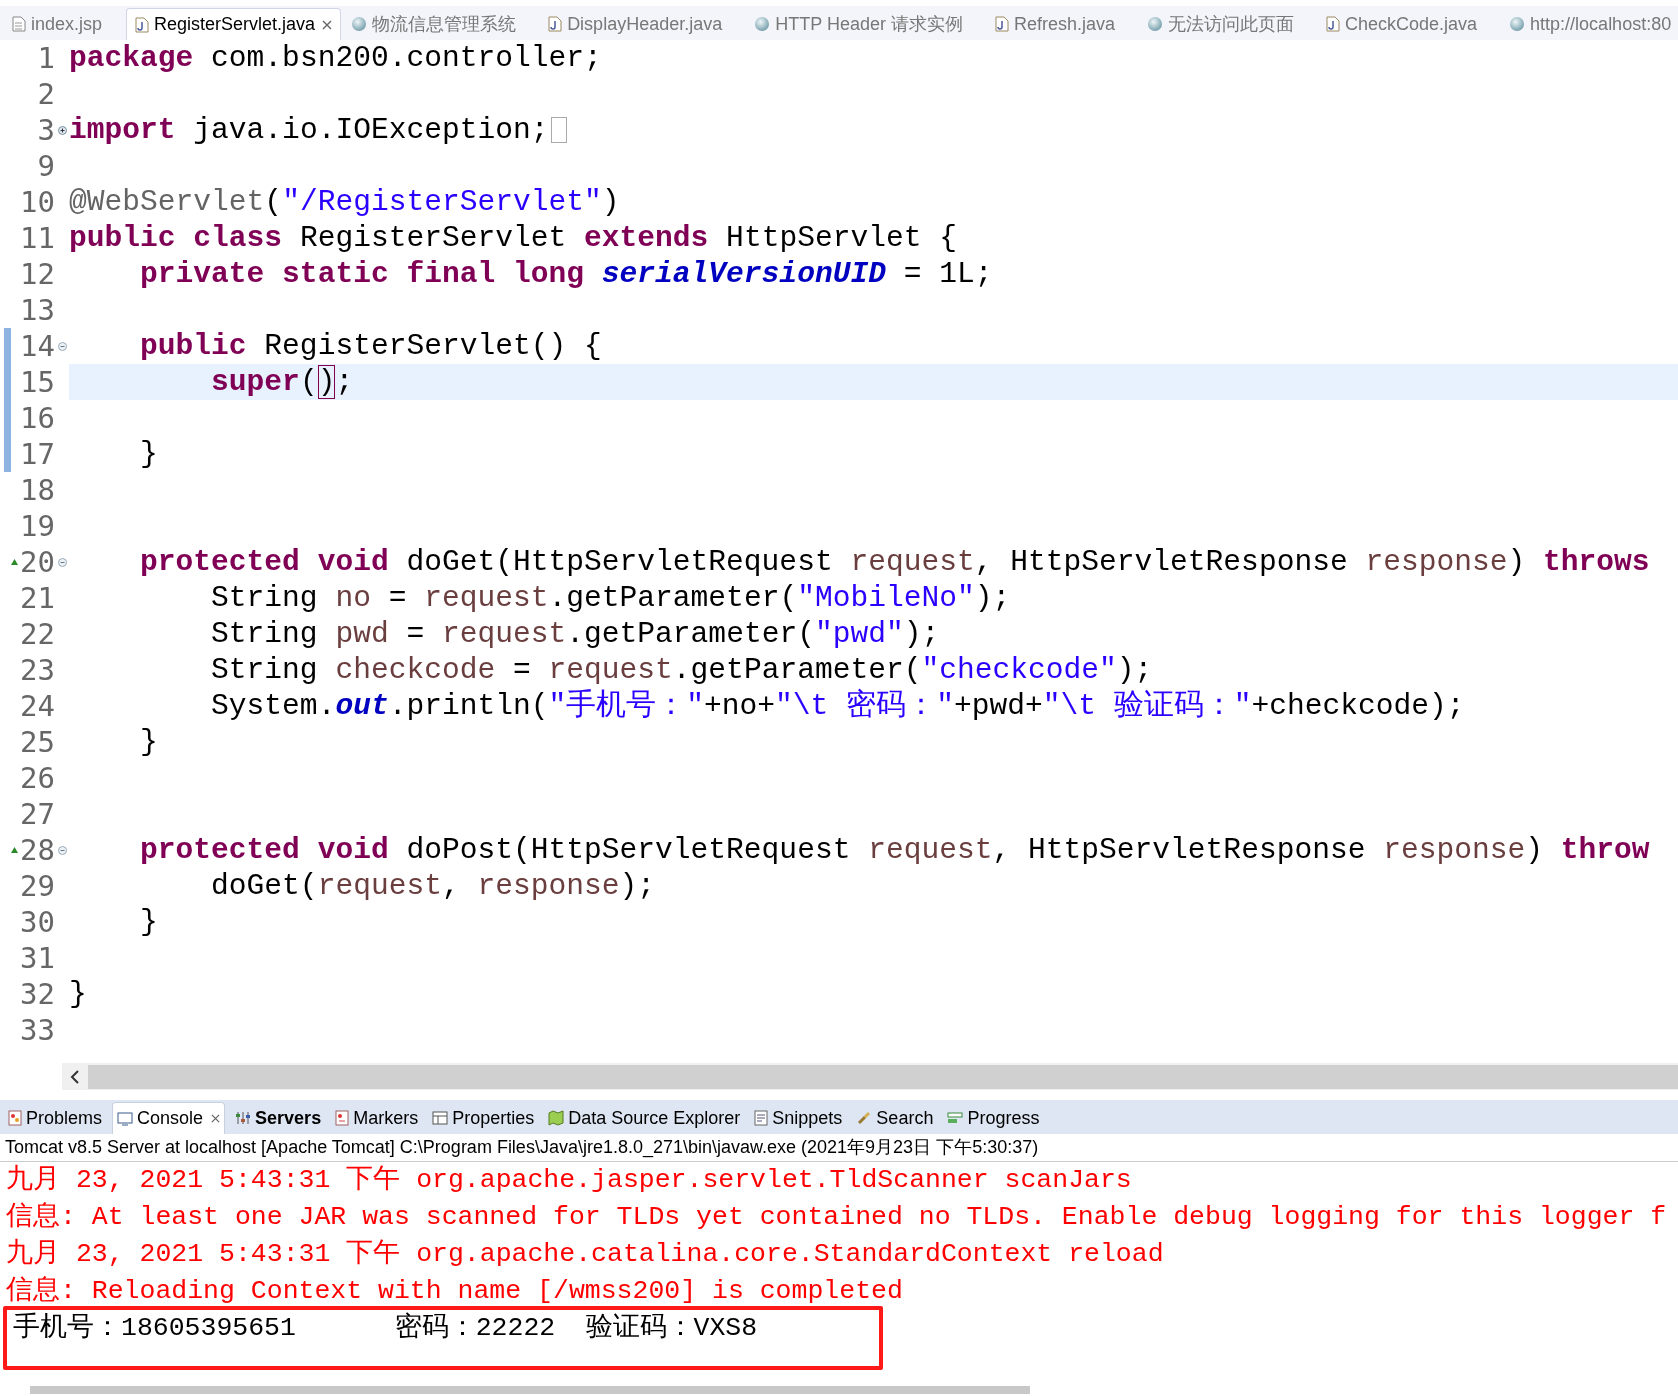 The height and width of the screenshot is (1396, 1678). Describe the element at coordinates (45, 94) in the screenshot. I see `line-number: 2` at that location.